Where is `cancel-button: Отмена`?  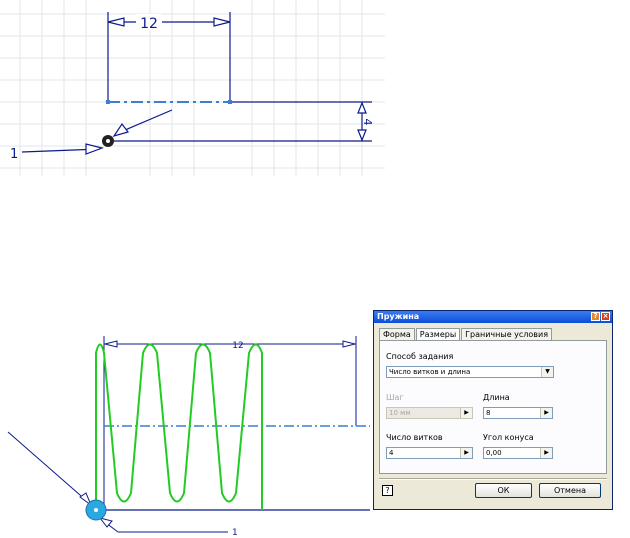 cancel-button: Отмена is located at coordinates (570, 490).